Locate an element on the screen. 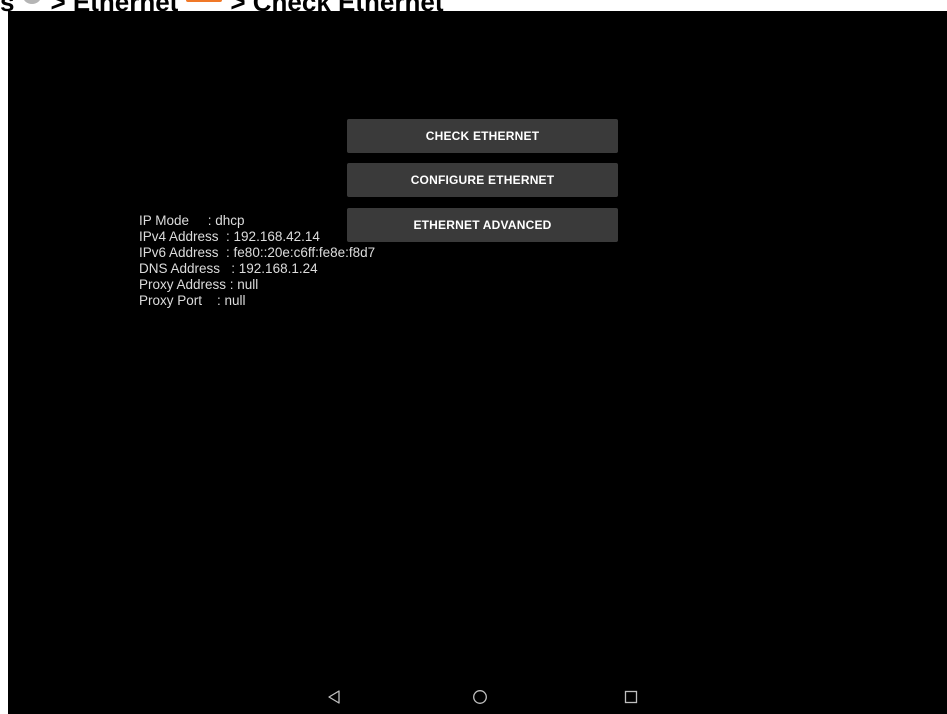 The image size is (947, 714). back-triangle-icon is located at coordinates (334, 697).